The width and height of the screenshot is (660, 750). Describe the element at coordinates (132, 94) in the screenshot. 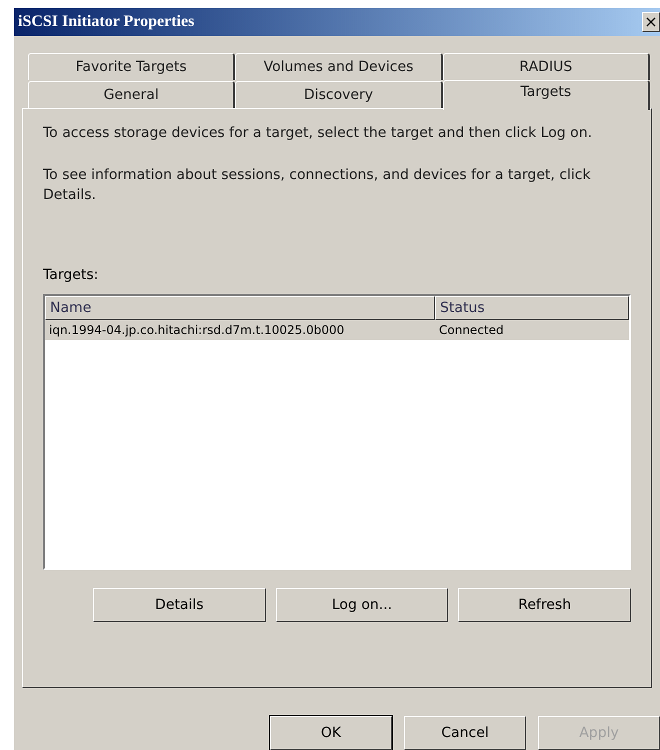

I see `tab: General` at that location.